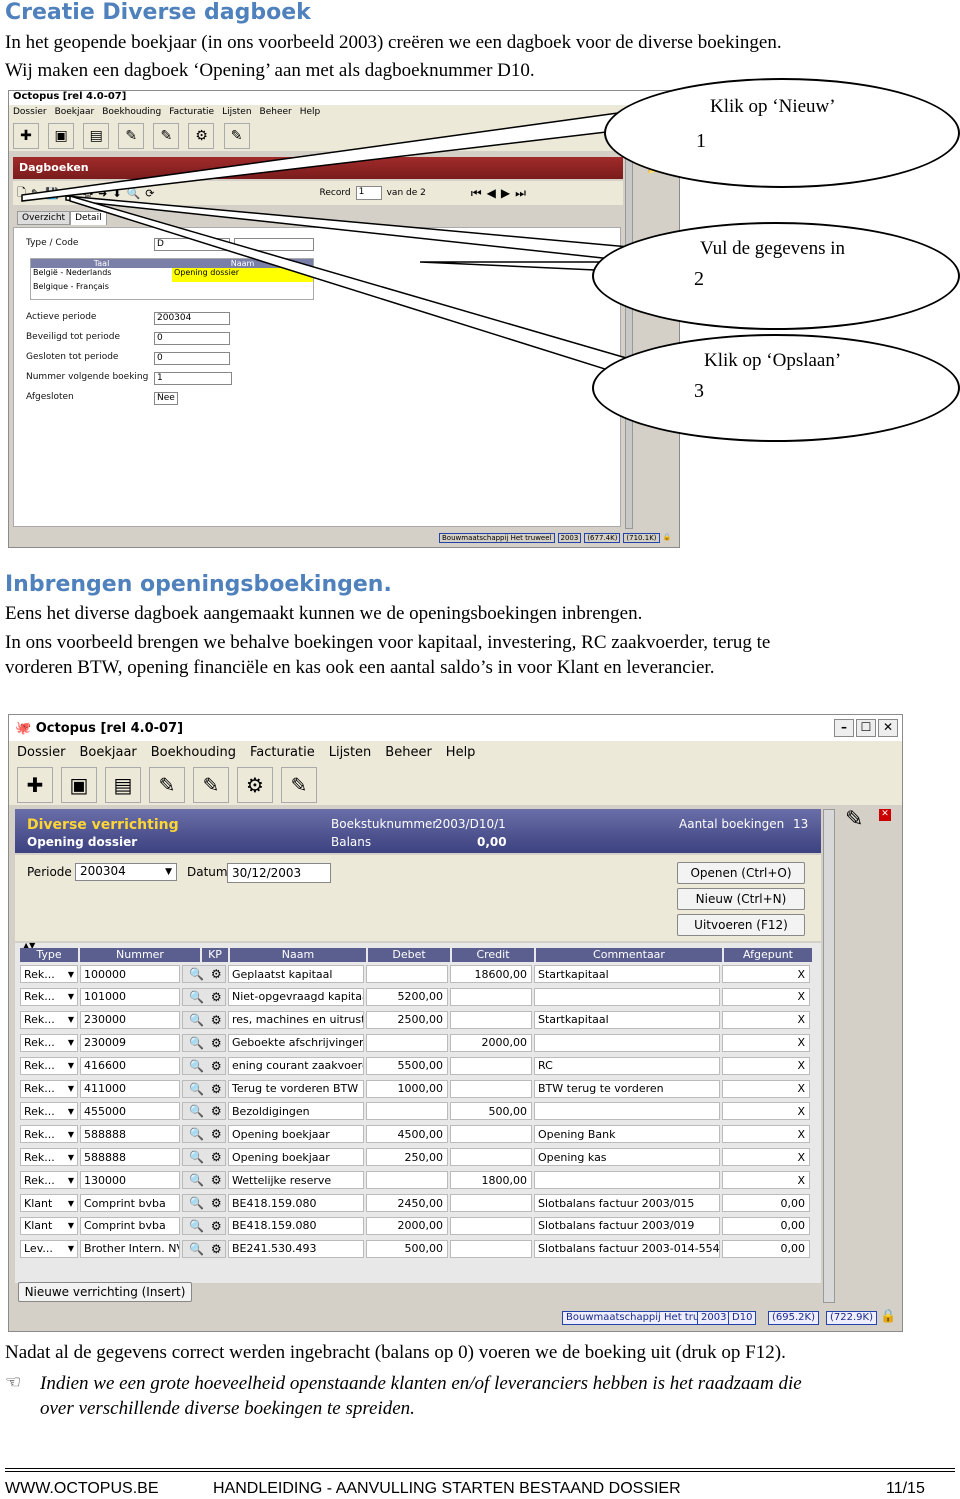  Describe the element at coordinates (130, 1088) in the screenshot. I see `row-nummer: 411000` at that location.